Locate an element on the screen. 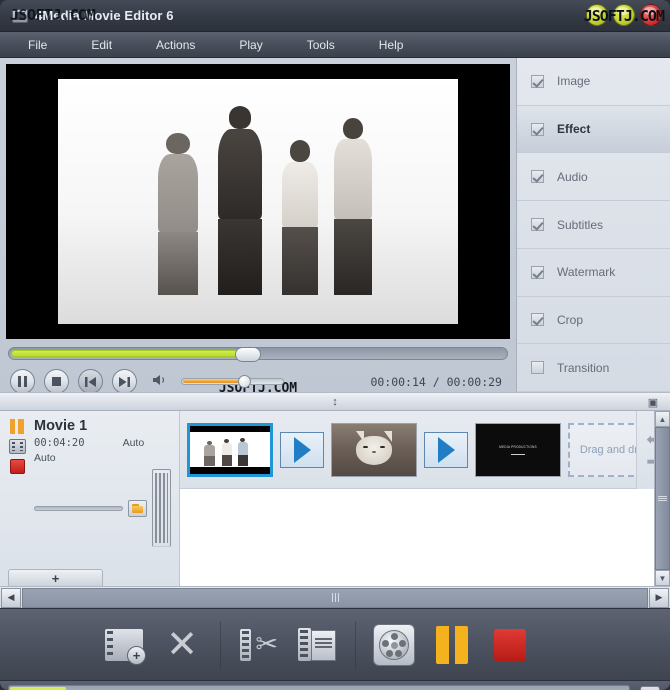 The image size is (670, 690). option-effect: Effect is located at coordinates (593, 129).